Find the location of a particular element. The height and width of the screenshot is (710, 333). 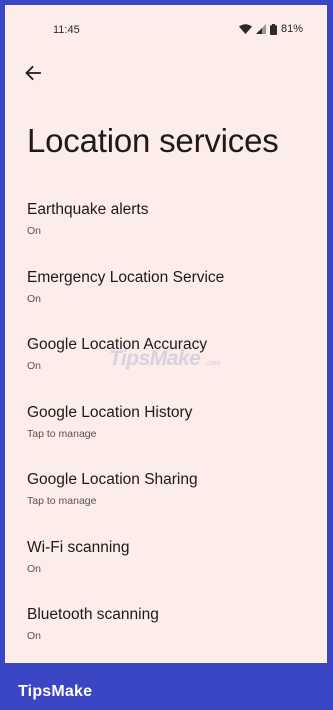

back-button is located at coordinates (33, 73).